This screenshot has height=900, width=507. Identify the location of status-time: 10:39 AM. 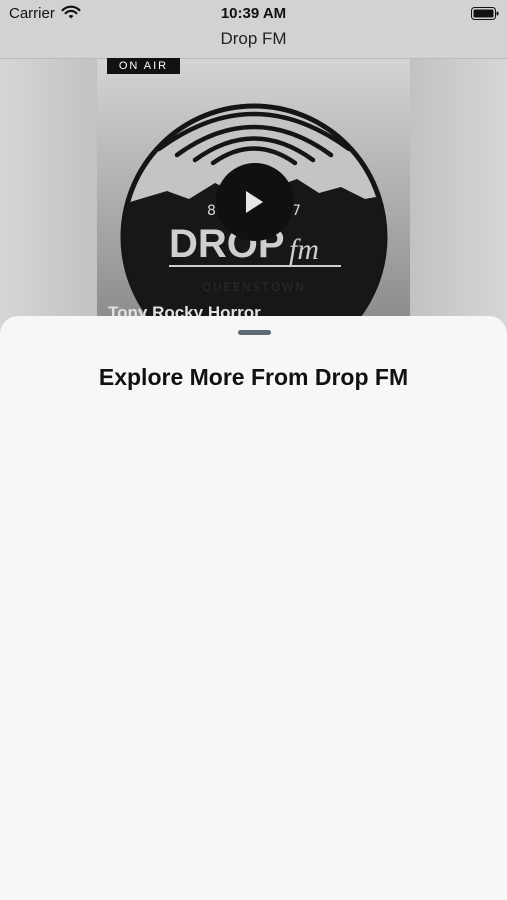
(253, 13).